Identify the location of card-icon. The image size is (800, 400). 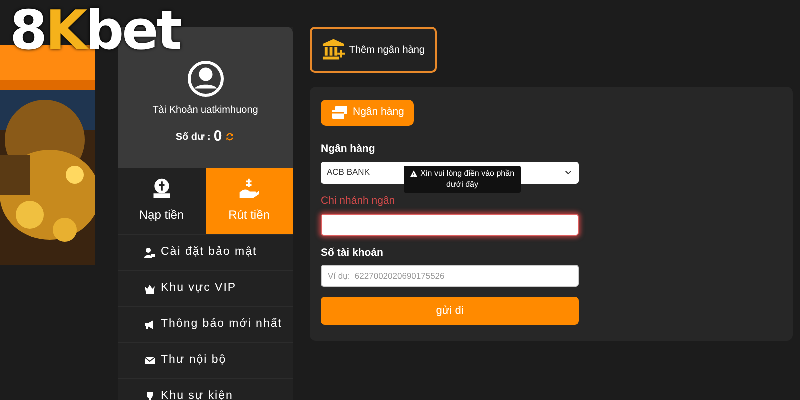
(340, 113).